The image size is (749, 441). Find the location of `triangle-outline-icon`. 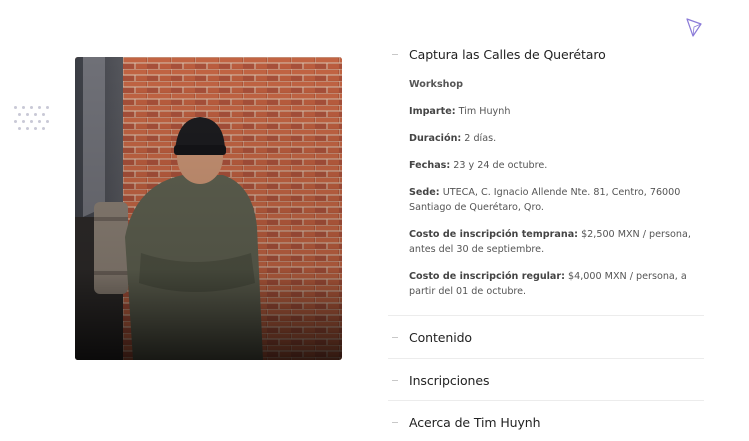

triangle-outline-icon is located at coordinates (694, 28).